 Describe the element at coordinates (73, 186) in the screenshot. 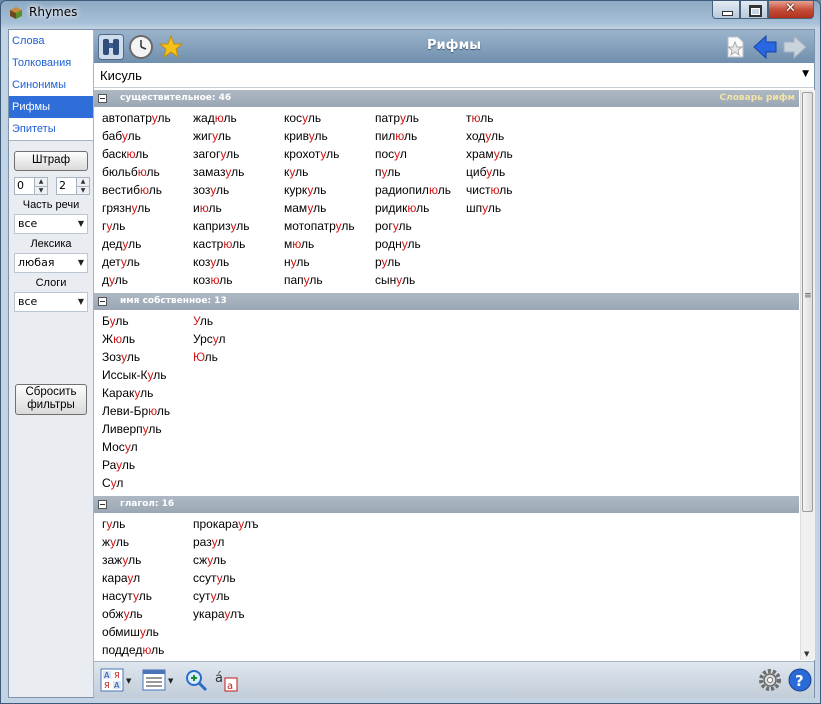

I see `penalty-max-stepper: 2 ▲ ▼` at that location.